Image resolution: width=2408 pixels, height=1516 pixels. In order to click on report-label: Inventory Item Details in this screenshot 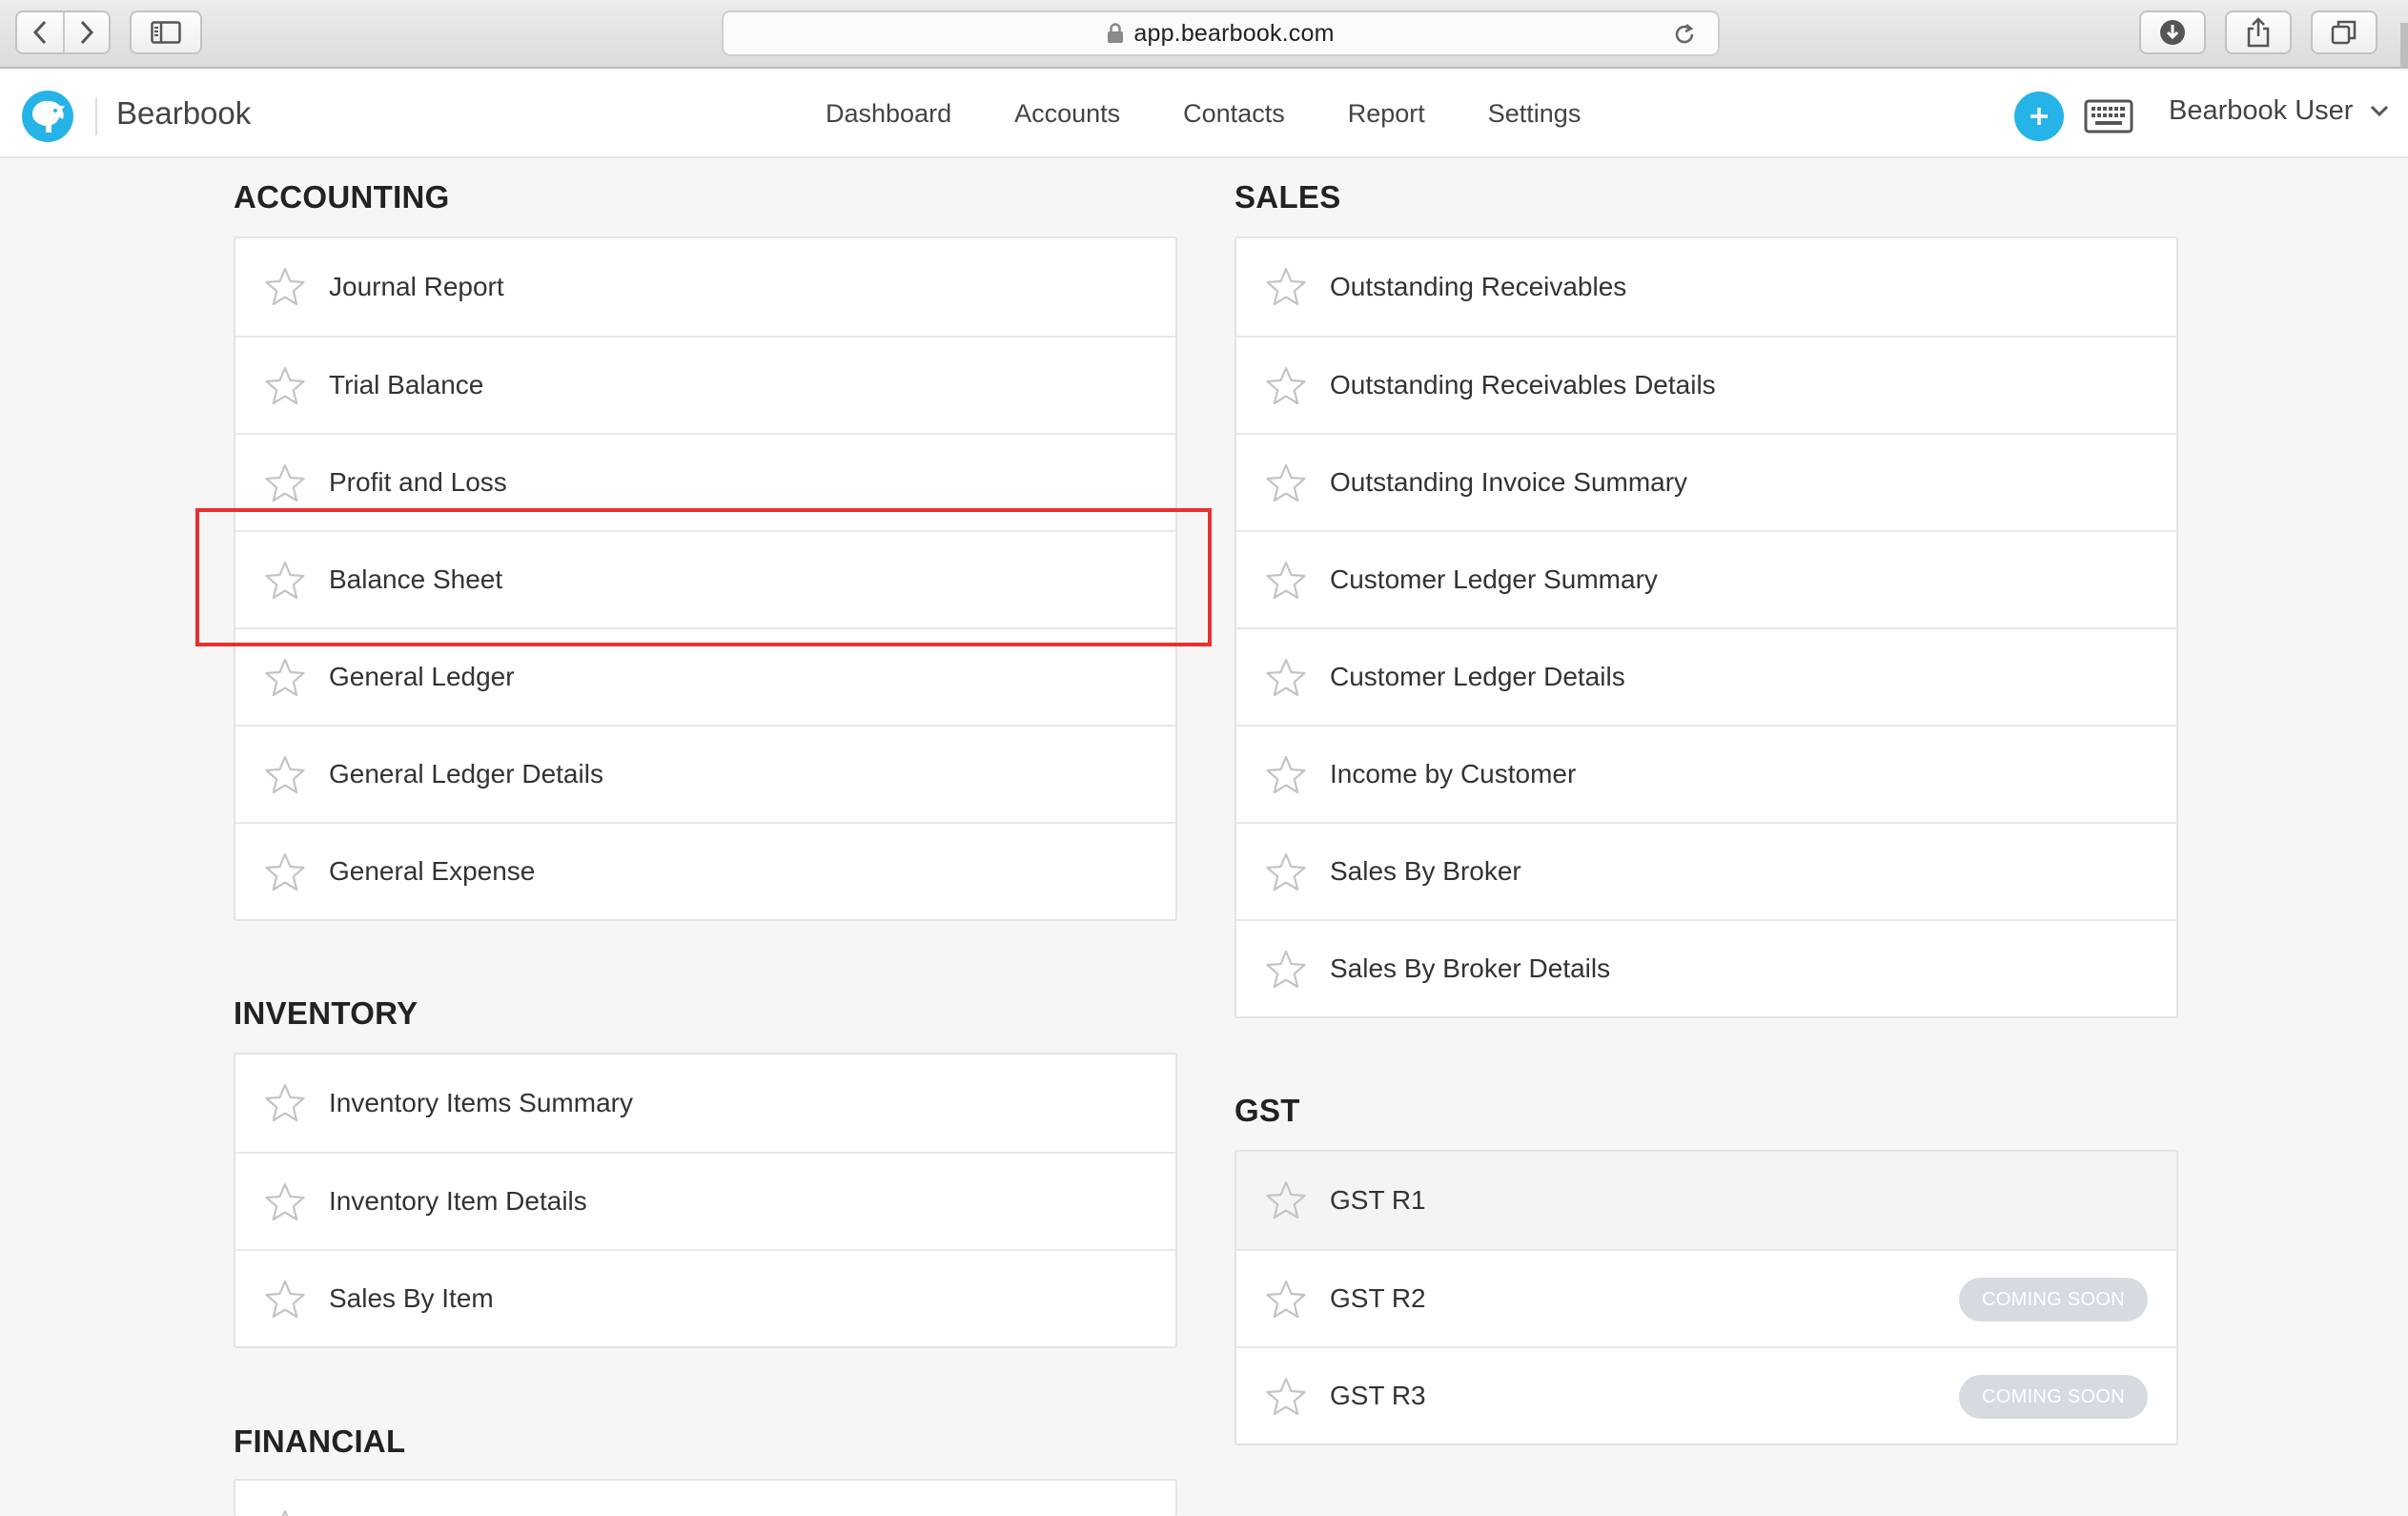, I will do `click(458, 1201)`.